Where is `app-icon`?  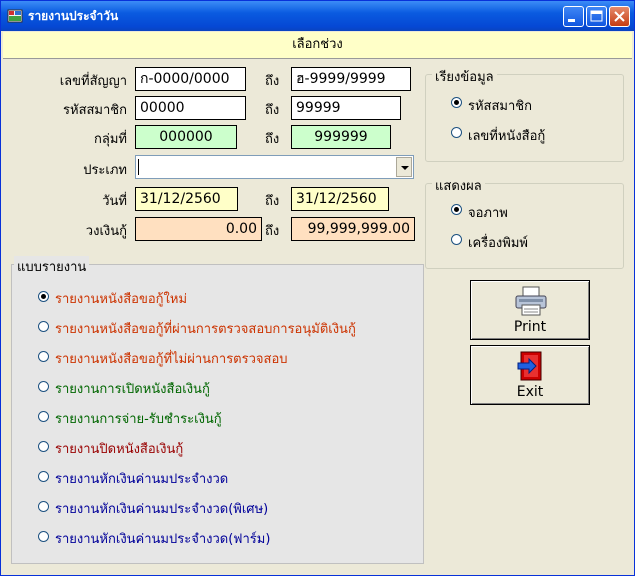
app-icon is located at coordinates (15, 16).